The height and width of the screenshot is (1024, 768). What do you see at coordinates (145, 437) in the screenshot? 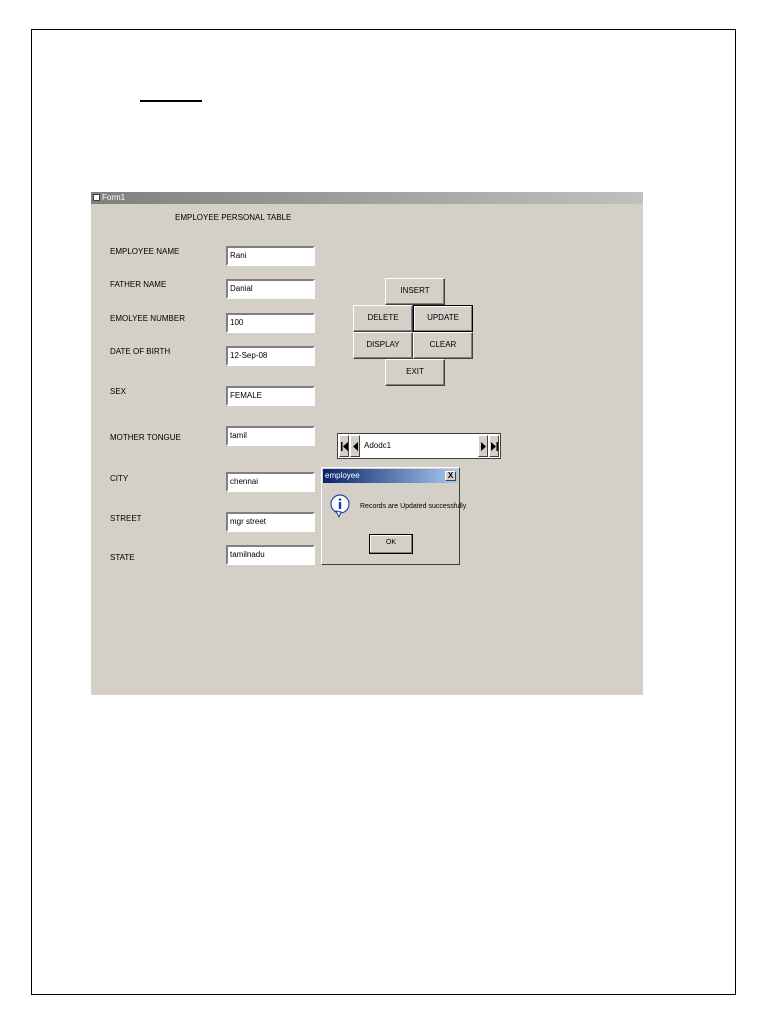
I see `label-mother-tongue: MOTHER TONGUE` at bounding box center [145, 437].